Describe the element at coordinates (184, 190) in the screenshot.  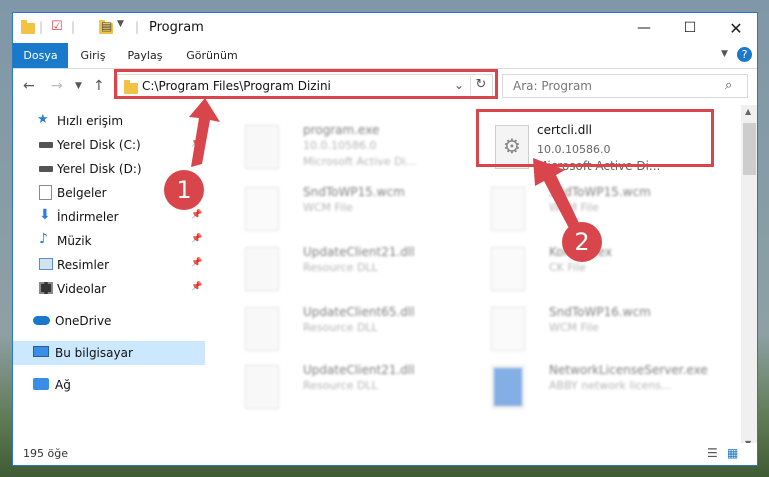
I see `step-badge-1: 1` at that location.